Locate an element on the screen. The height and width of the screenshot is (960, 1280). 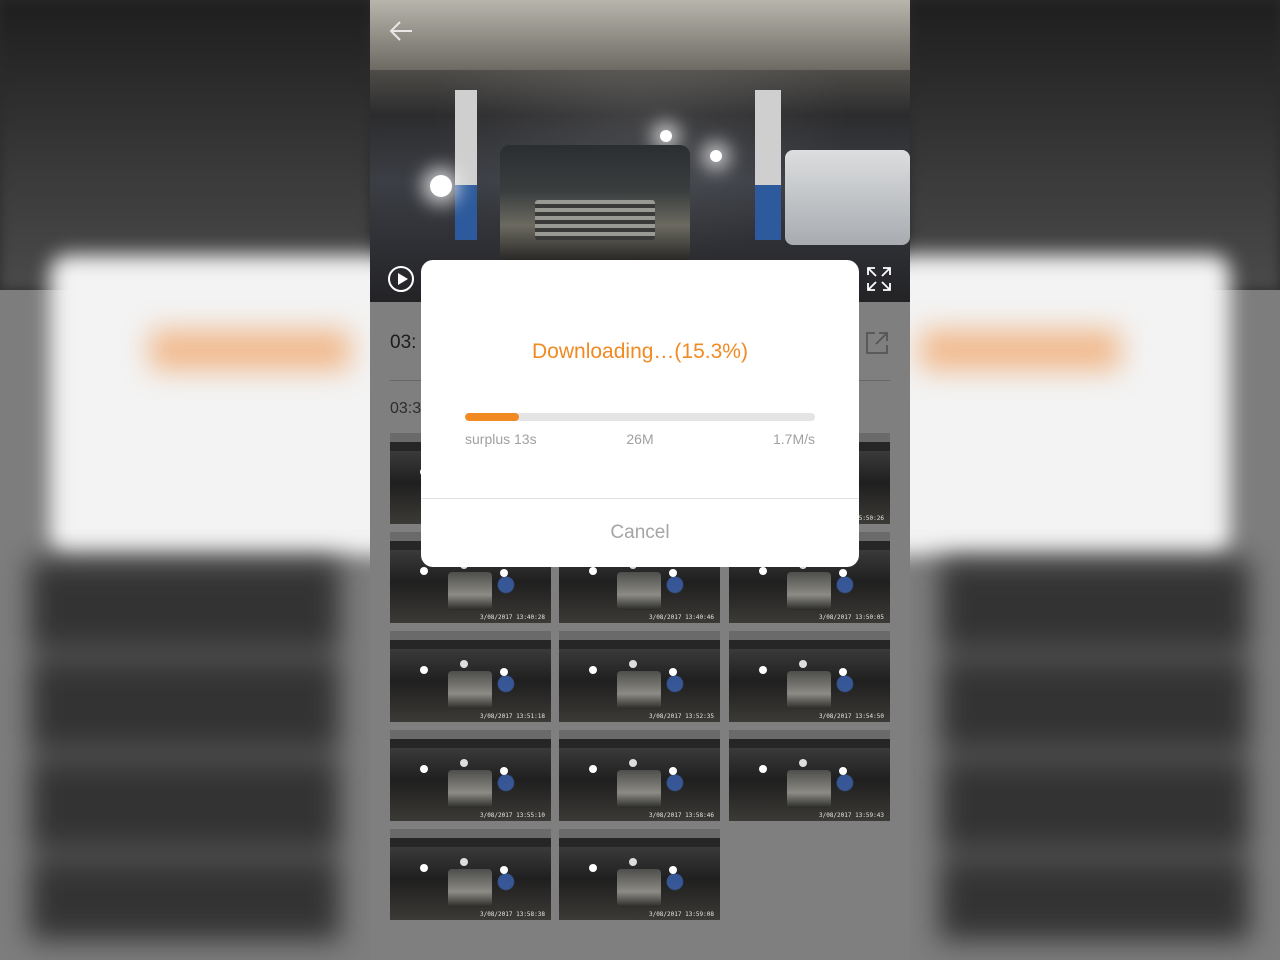
thumbnail: 3/08/2017 13:59:08 is located at coordinates (639, 874).